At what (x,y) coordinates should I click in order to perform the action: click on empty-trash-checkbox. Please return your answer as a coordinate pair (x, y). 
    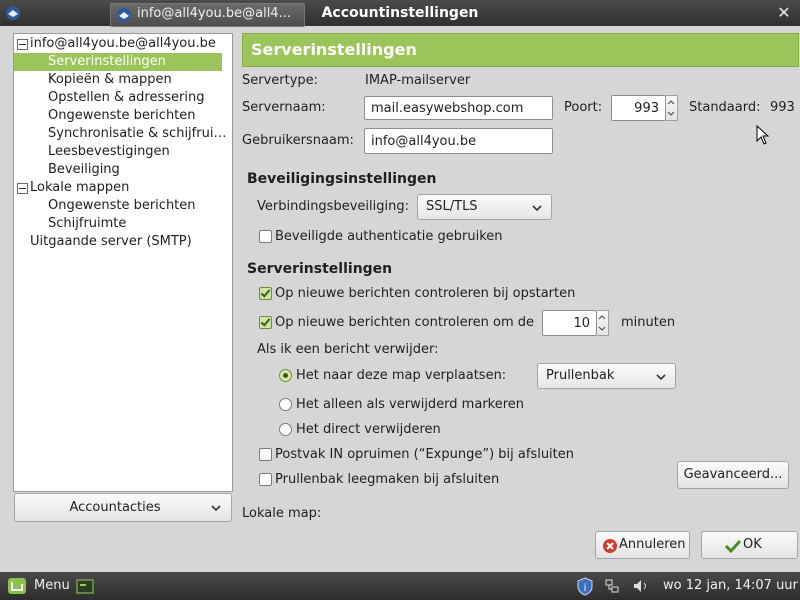
    Looking at the image, I should click on (265, 479).